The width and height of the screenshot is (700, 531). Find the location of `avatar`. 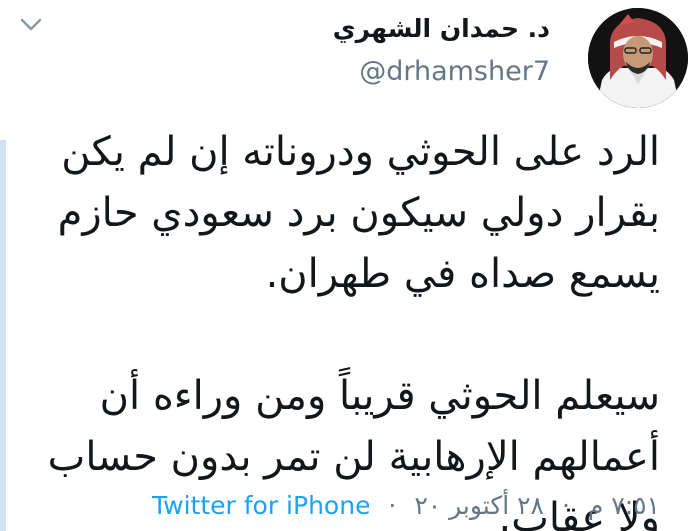

avatar is located at coordinates (638, 58).